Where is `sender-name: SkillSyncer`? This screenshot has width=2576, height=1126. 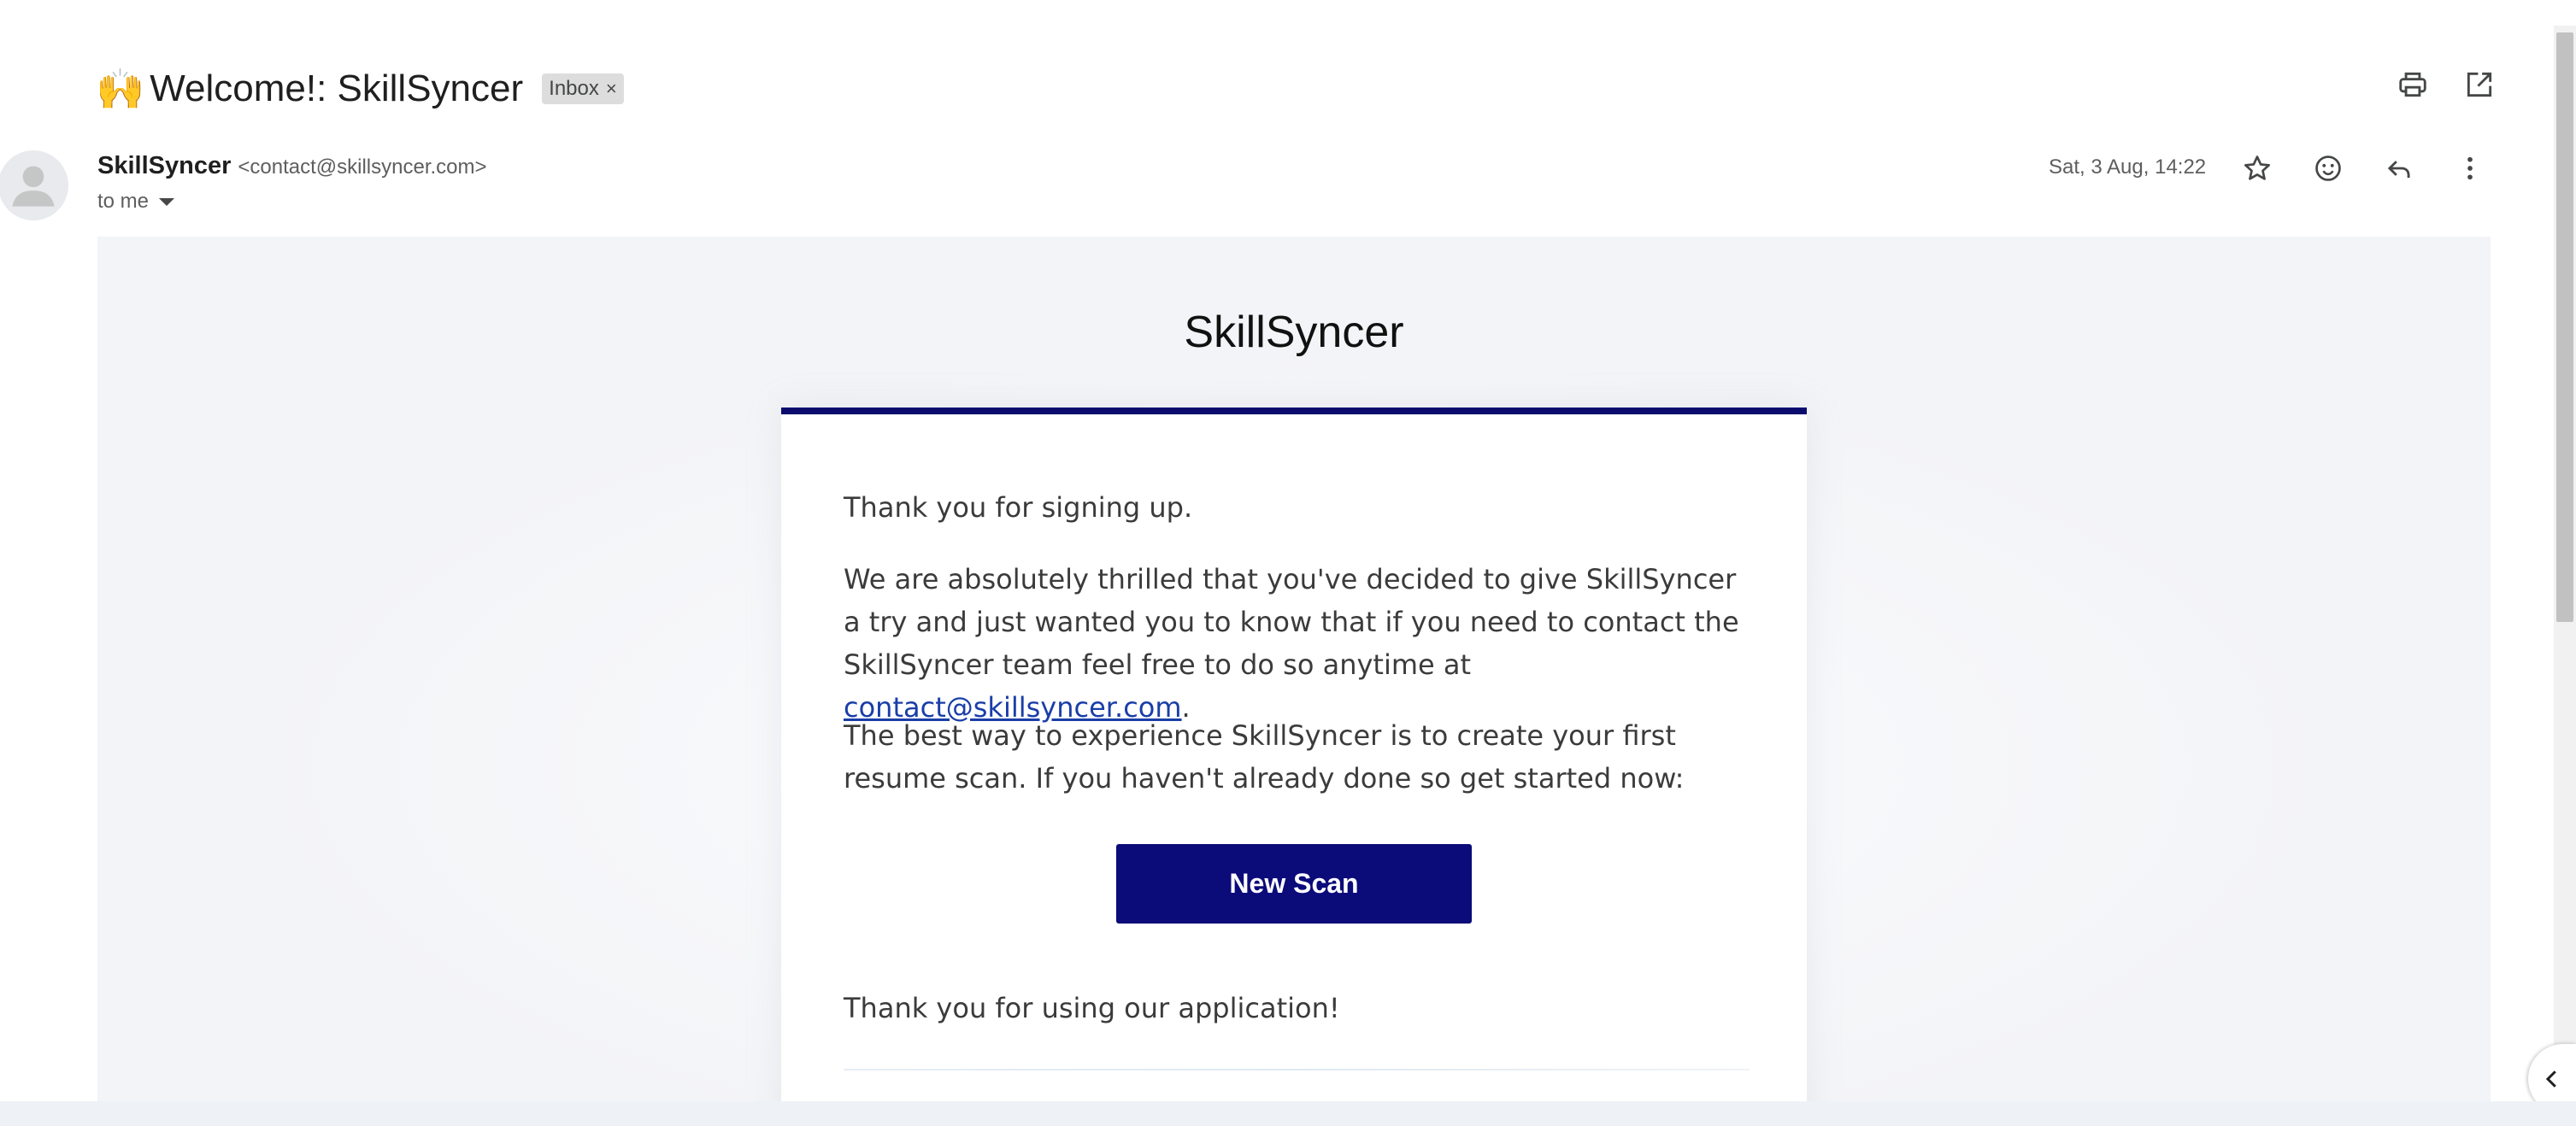 sender-name: SkillSyncer is located at coordinates (164, 166).